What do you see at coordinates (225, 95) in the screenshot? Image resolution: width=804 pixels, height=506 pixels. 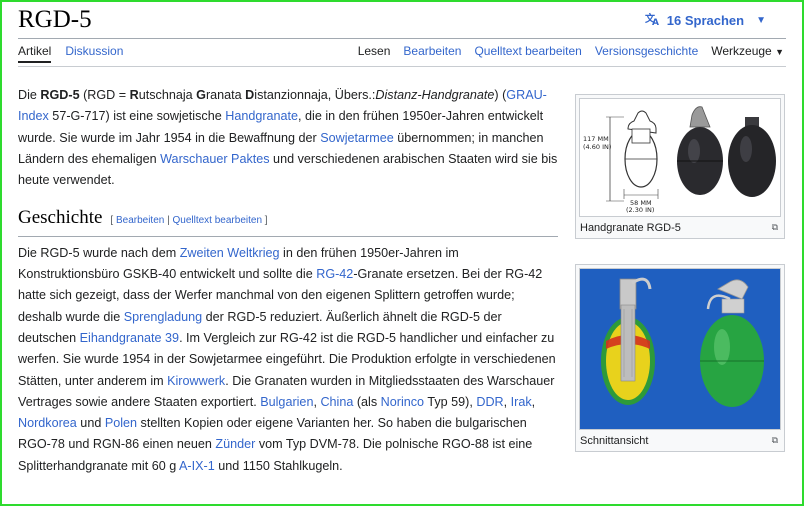 I see `text-run: ranata` at bounding box center [225, 95].